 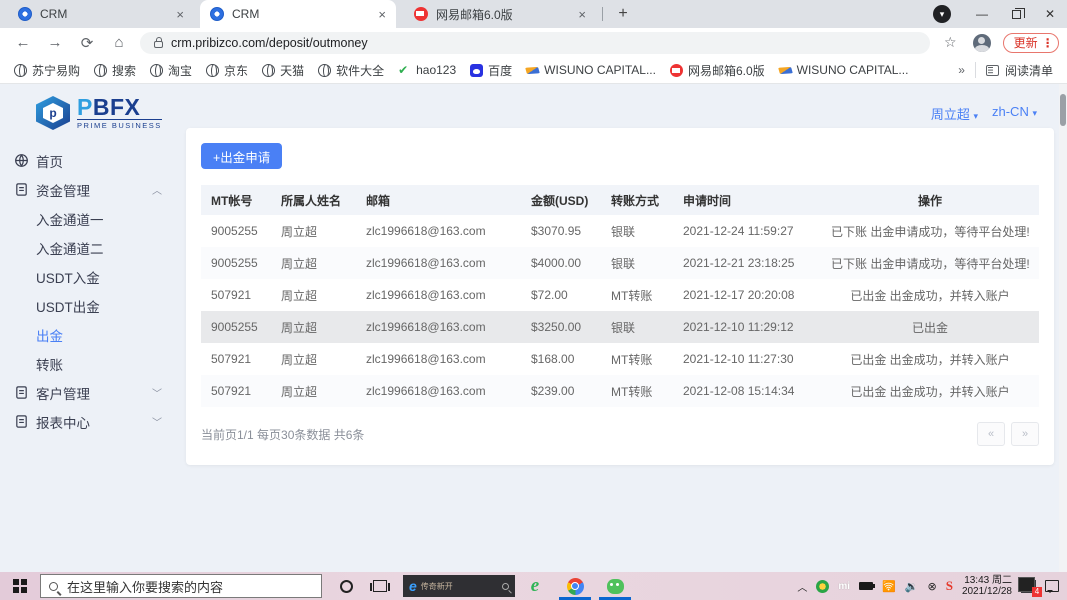 I want to click on volume-icon: 🔉, so click(x=912, y=586).